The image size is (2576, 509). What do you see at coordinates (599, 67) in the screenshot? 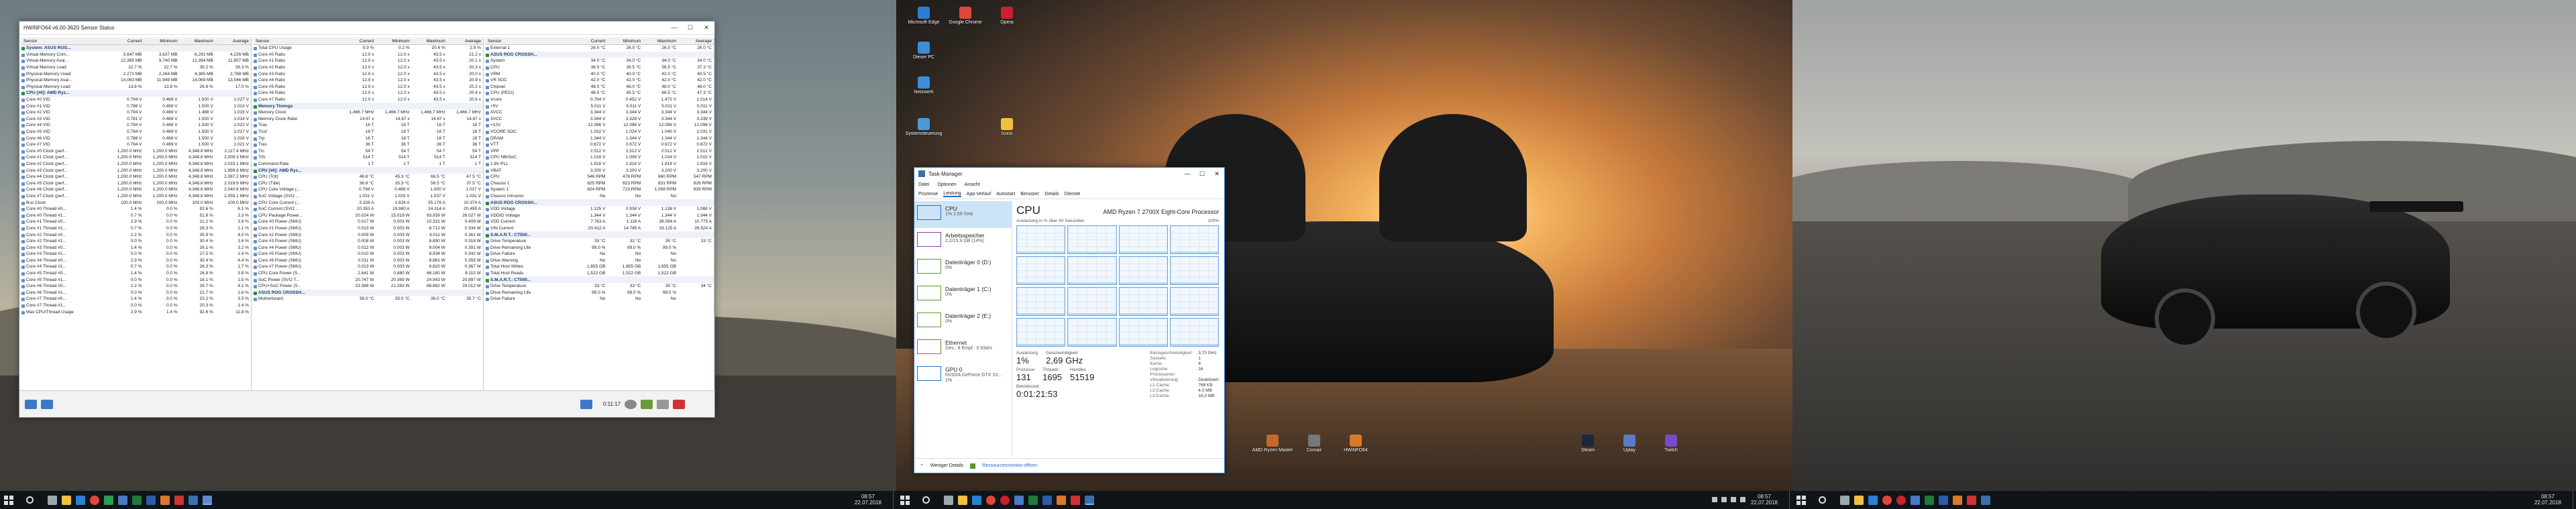
I see `sensor-row: CPU 36.5 °C 35.5 °C 56.5 °C 37.3 °C` at bounding box center [599, 67].